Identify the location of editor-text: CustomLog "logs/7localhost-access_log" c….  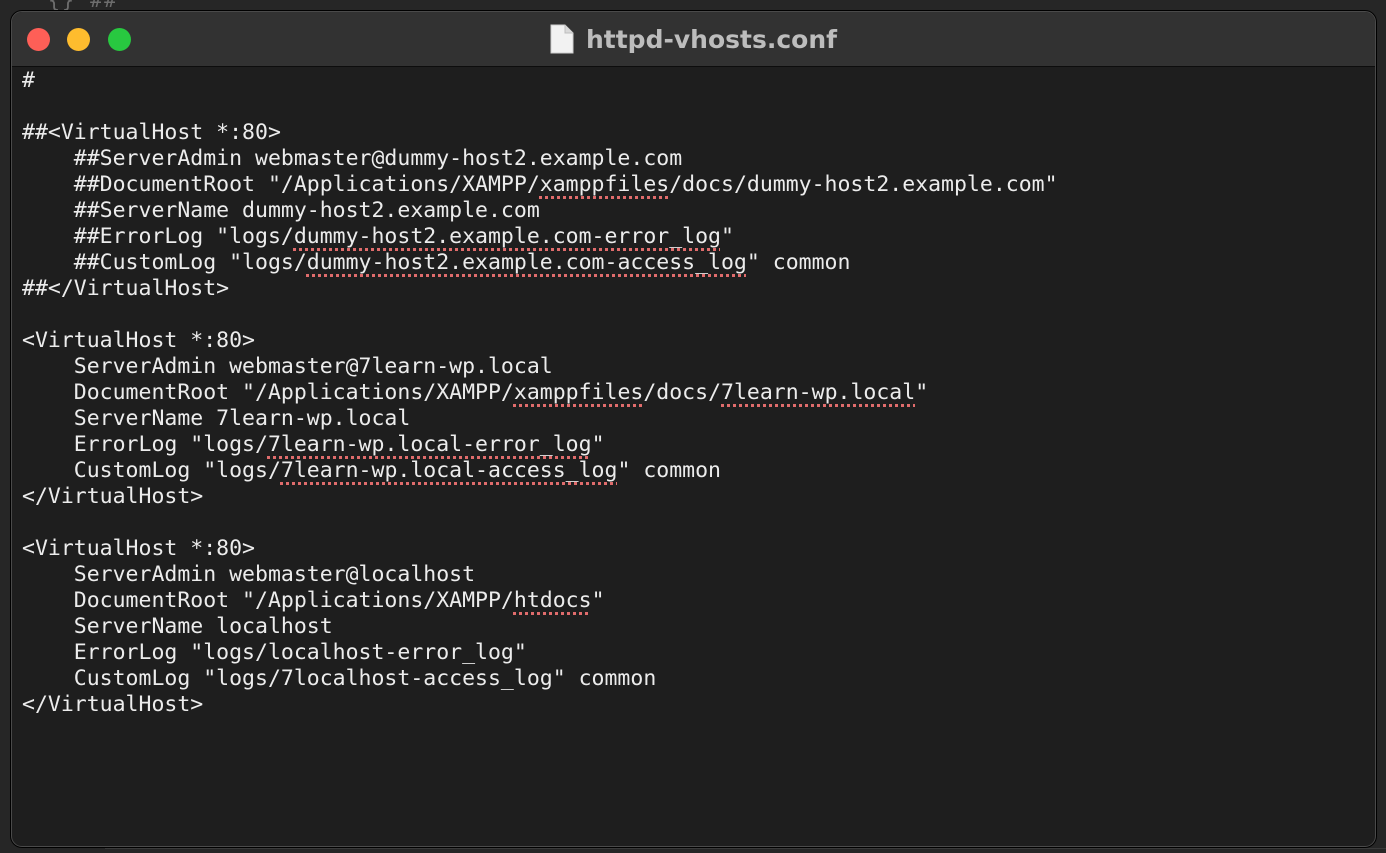
(339, 678).